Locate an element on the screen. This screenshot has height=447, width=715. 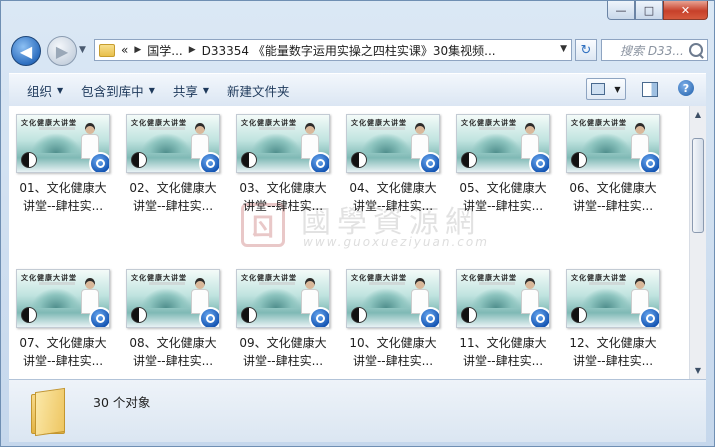
file-name-line1: 11、文化健康大 is located at coordinates (503, 343).